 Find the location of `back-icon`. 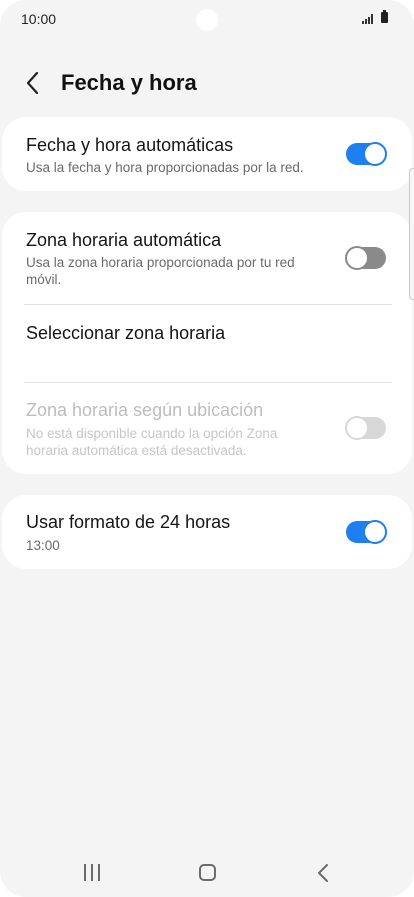

back-icon is located at coordinates (323, 873).